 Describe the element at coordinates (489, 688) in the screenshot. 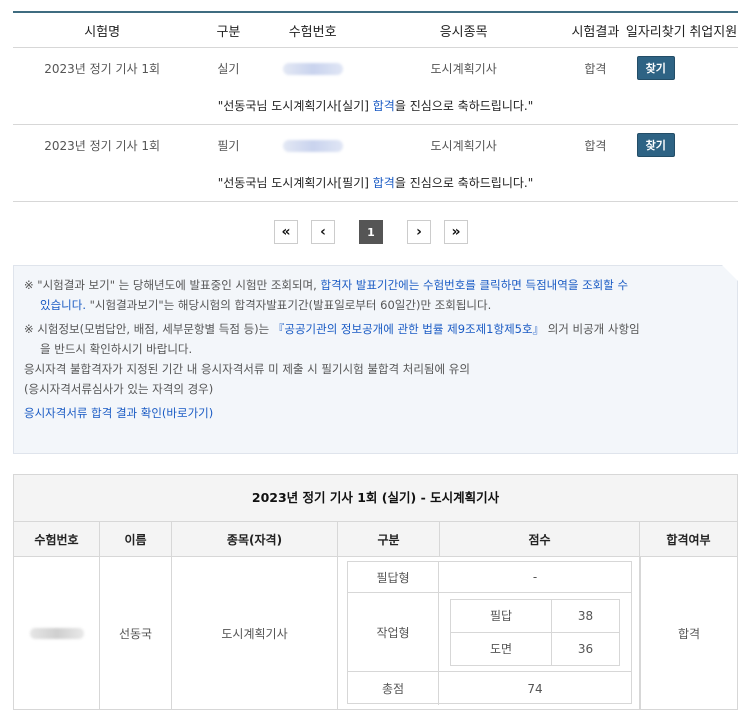

I see `total-row: 총점 74` at that location.